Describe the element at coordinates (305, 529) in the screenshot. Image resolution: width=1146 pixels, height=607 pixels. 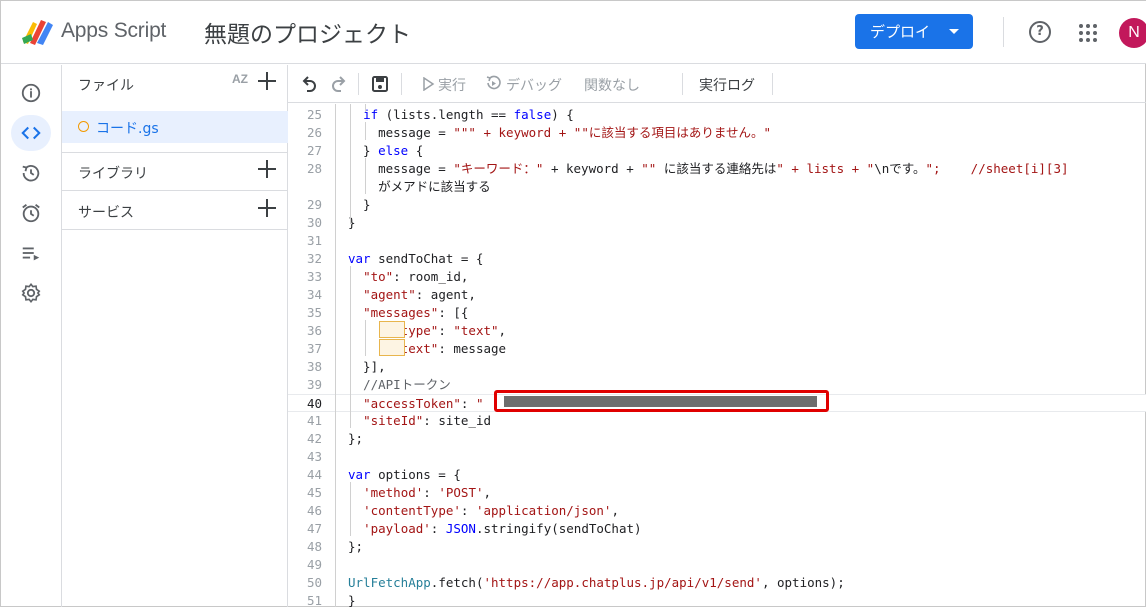
I see `line-number: 47` at that location.